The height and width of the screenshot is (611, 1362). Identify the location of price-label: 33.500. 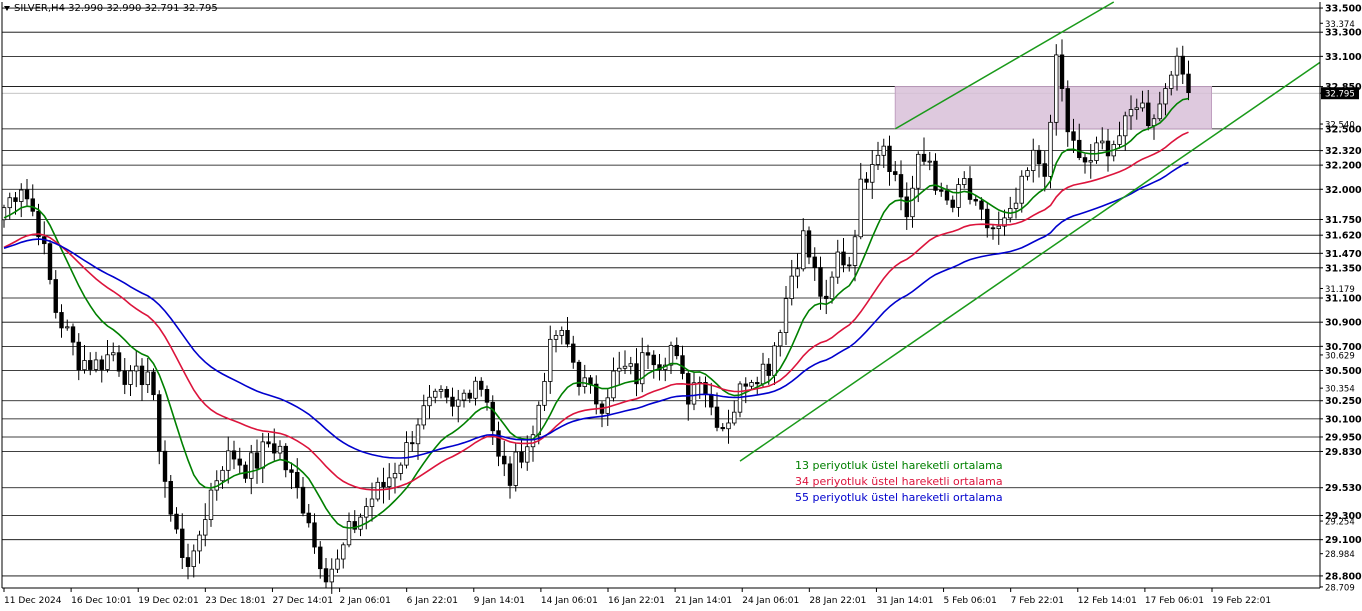
(1343, 9).